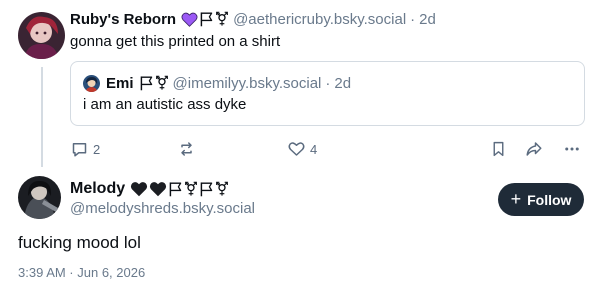 This screenshot has height=298, width=603. Describe the element at coordinates (42, 117) in the screenshot. I see `thread-line` at that location.